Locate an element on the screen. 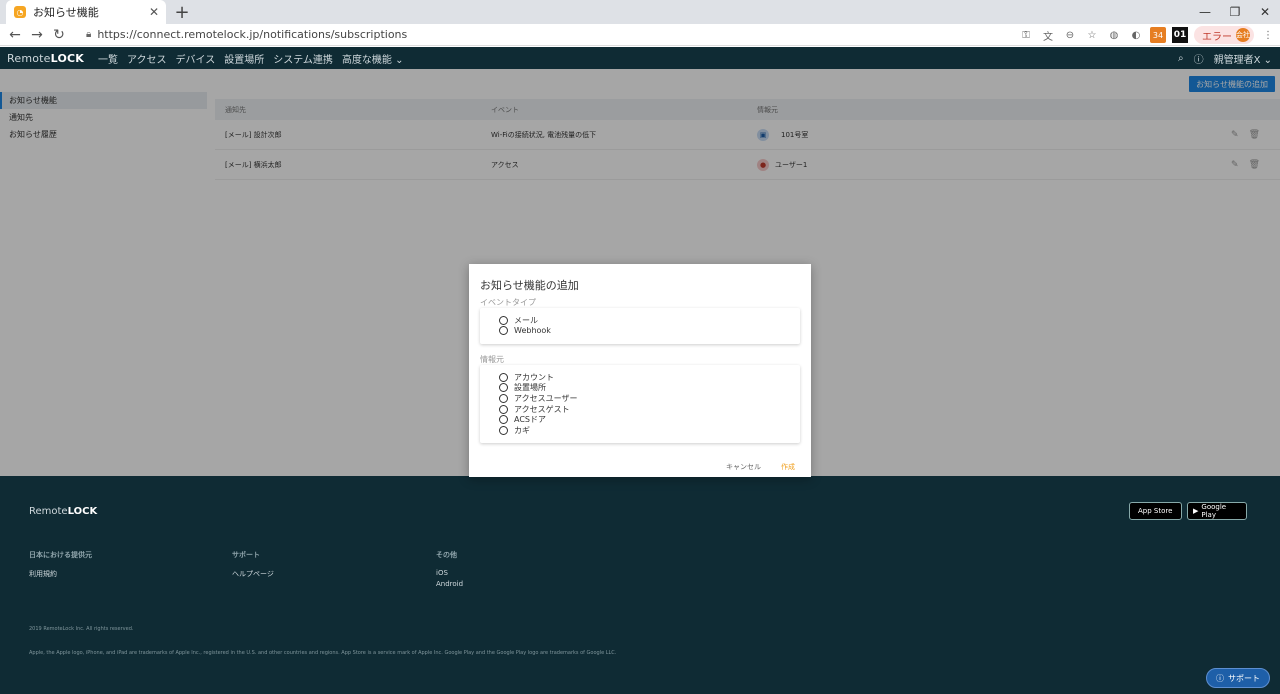  create-button: 作成 is located at coordinates (788, 467).